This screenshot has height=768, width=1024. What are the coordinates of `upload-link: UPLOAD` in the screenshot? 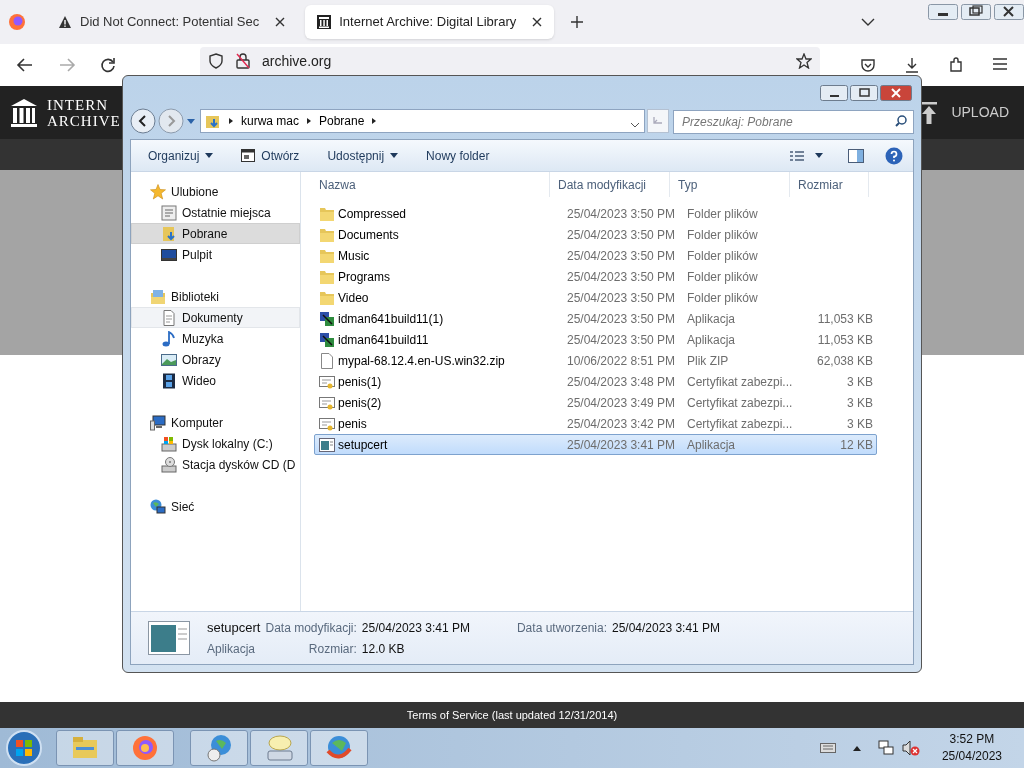 It's located at (980, 112).